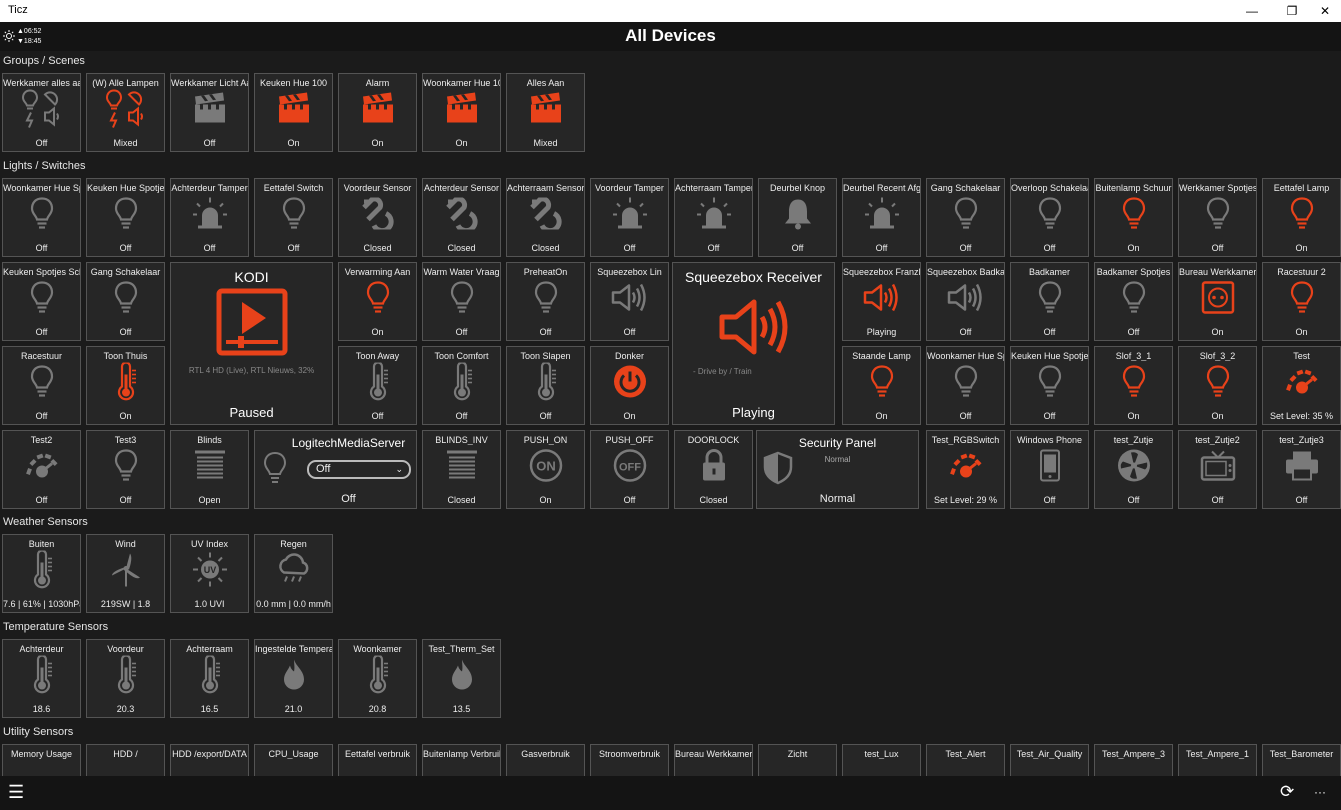 The height and width of the screenshot is (810, 1341). Describe the element at coordinates (1301, 301) in the screenshot. I see `device-tile-racestuur-2: Racestuur 2 On` at that location.